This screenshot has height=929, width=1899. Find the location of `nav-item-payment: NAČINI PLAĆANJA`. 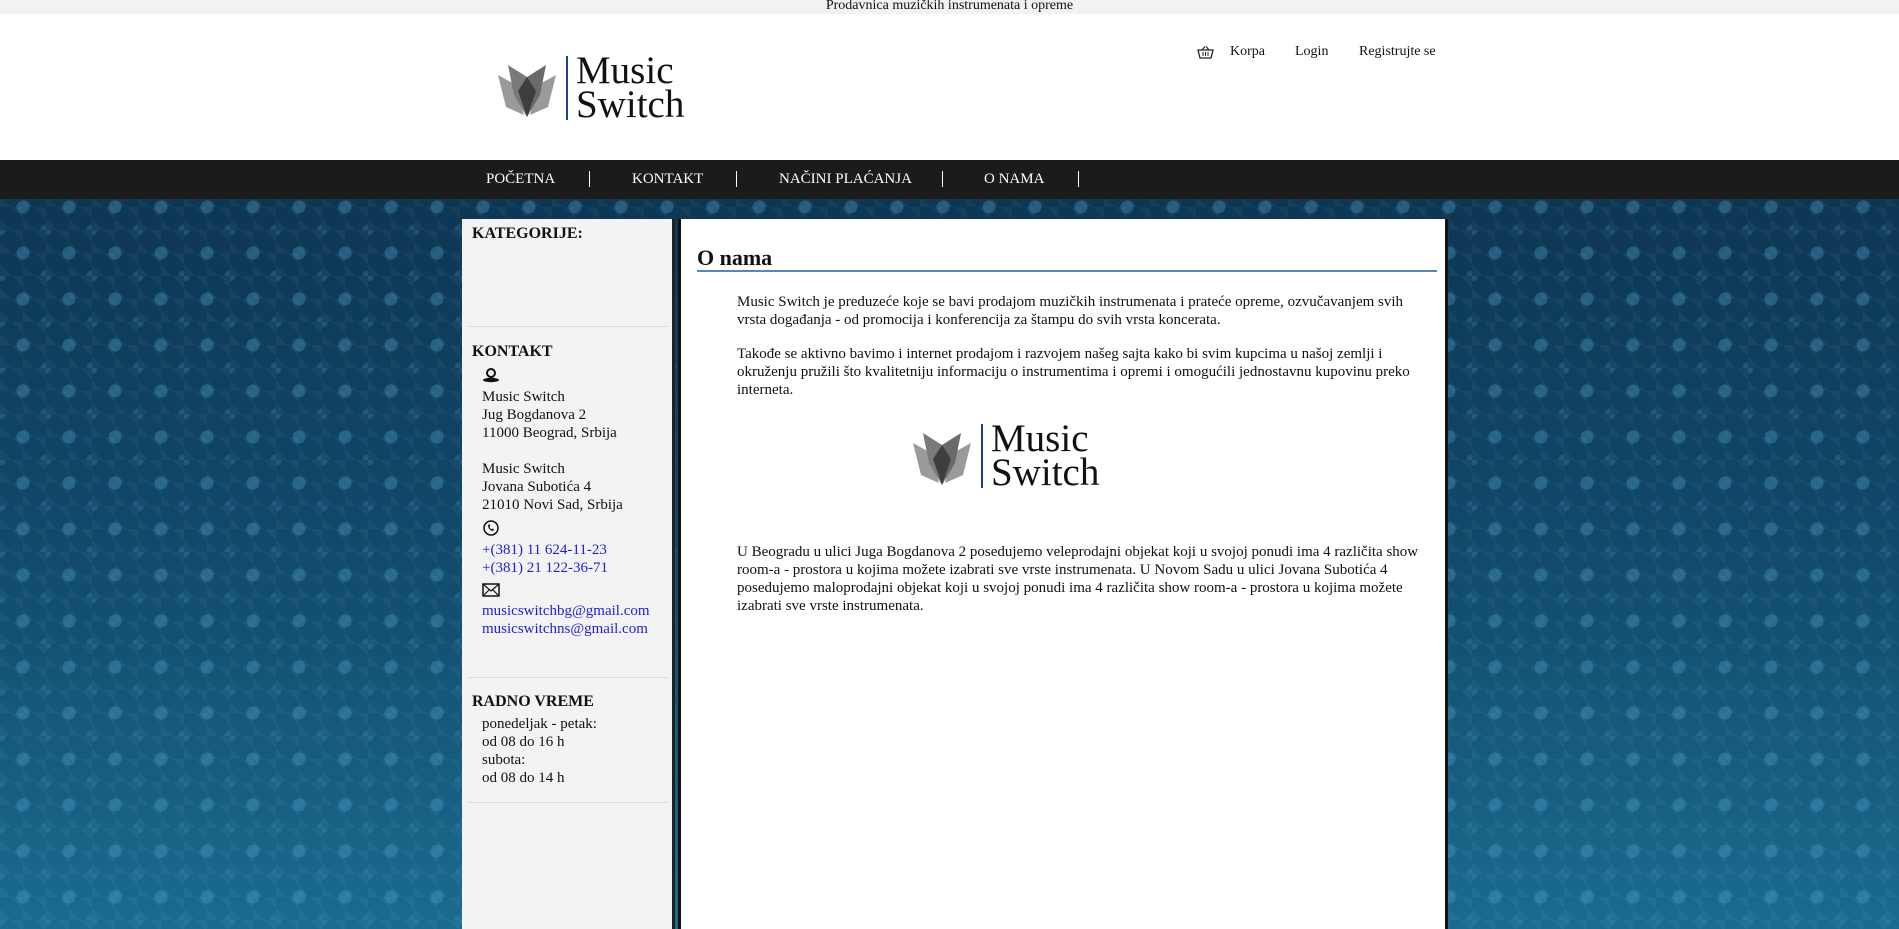

nav-item-payment: NAČINI PLAĆANJA is located at coordinates (845, 179).